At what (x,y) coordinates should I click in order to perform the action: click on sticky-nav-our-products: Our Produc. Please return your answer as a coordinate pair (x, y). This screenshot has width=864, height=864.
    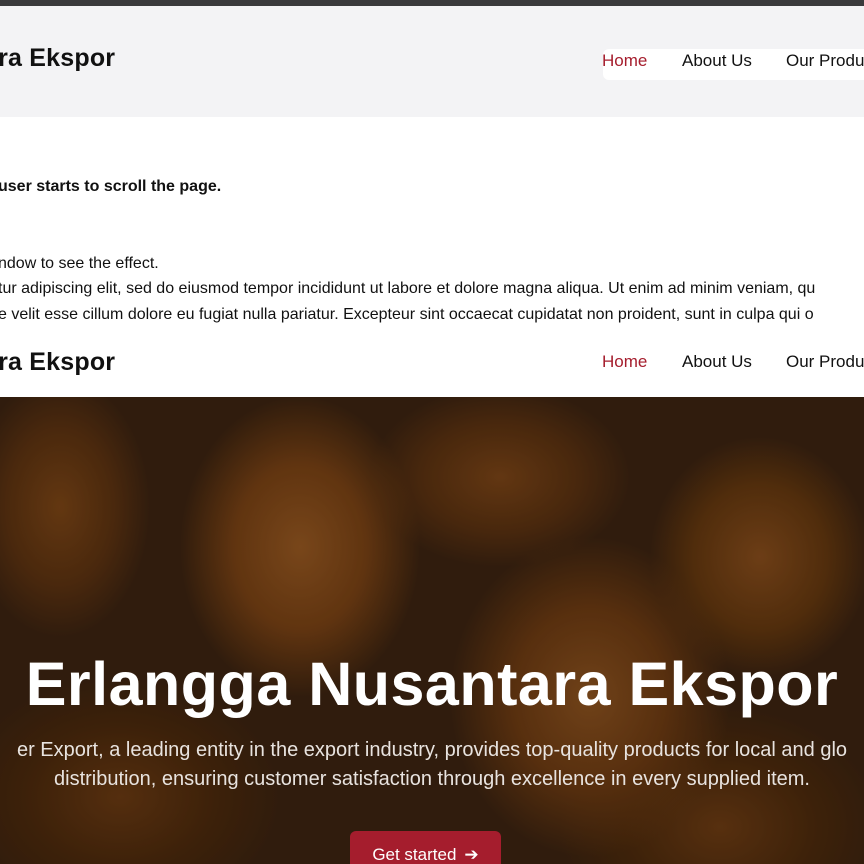
    Looking at the image, I should click on (825, 362).